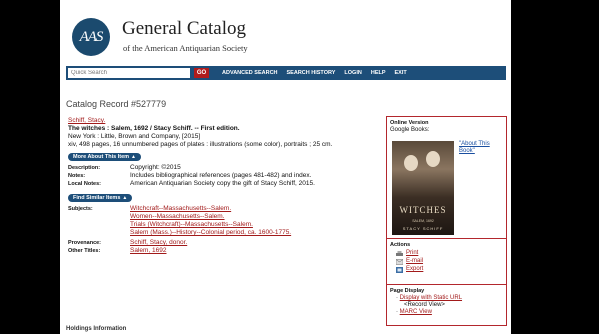  I want to click on print-action: Print, so click(409, 253).